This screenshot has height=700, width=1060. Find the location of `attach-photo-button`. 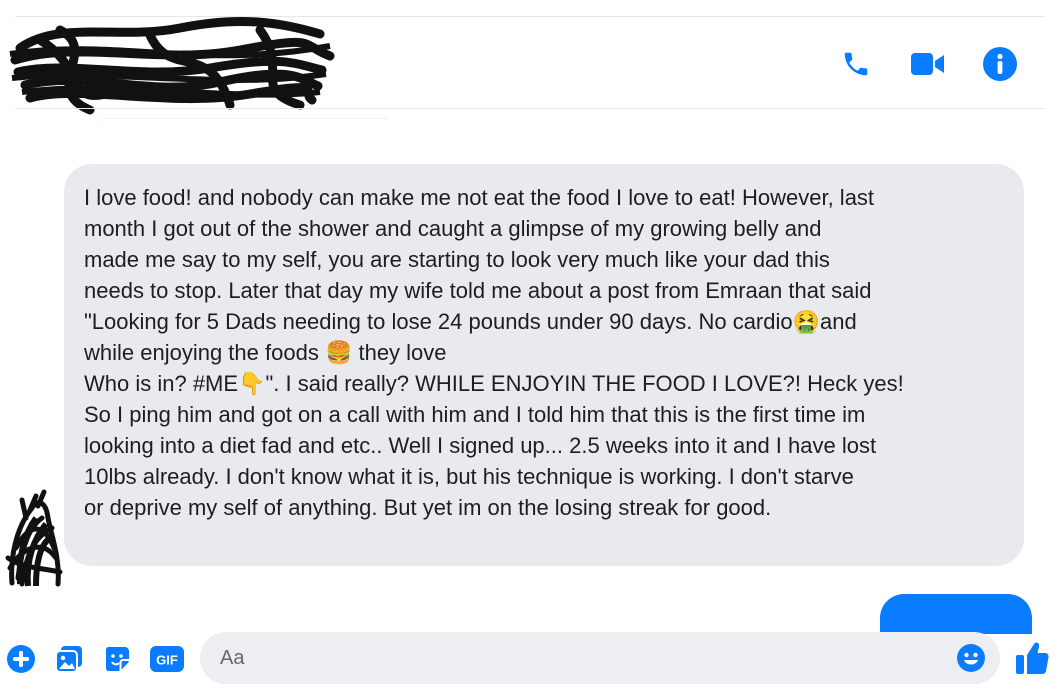

attach-photo-button is located at coordinates (69, 659).